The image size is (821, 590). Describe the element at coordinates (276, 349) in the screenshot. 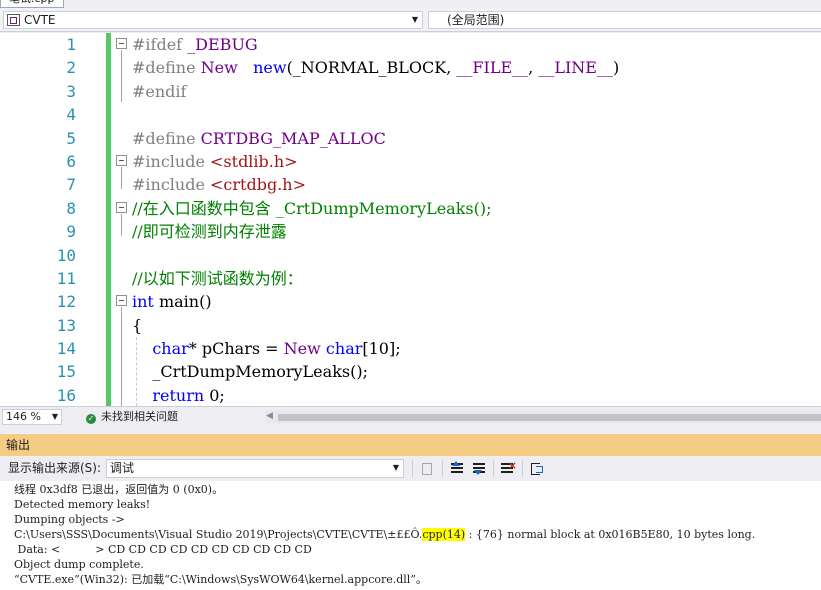

I see `code-line: char* pChars = New char[10];` at that location.